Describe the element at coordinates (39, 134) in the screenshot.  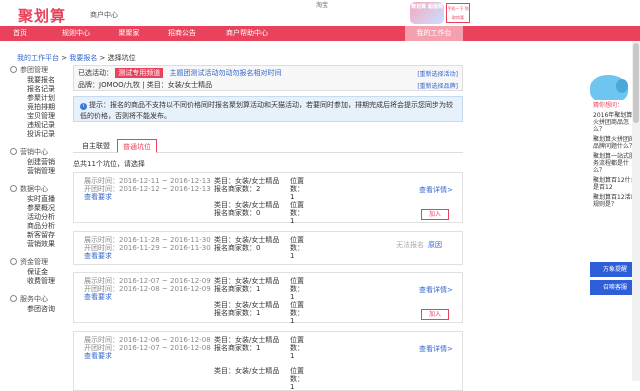
I see `sidebar-item-complaints: 投诉记录` at that location.